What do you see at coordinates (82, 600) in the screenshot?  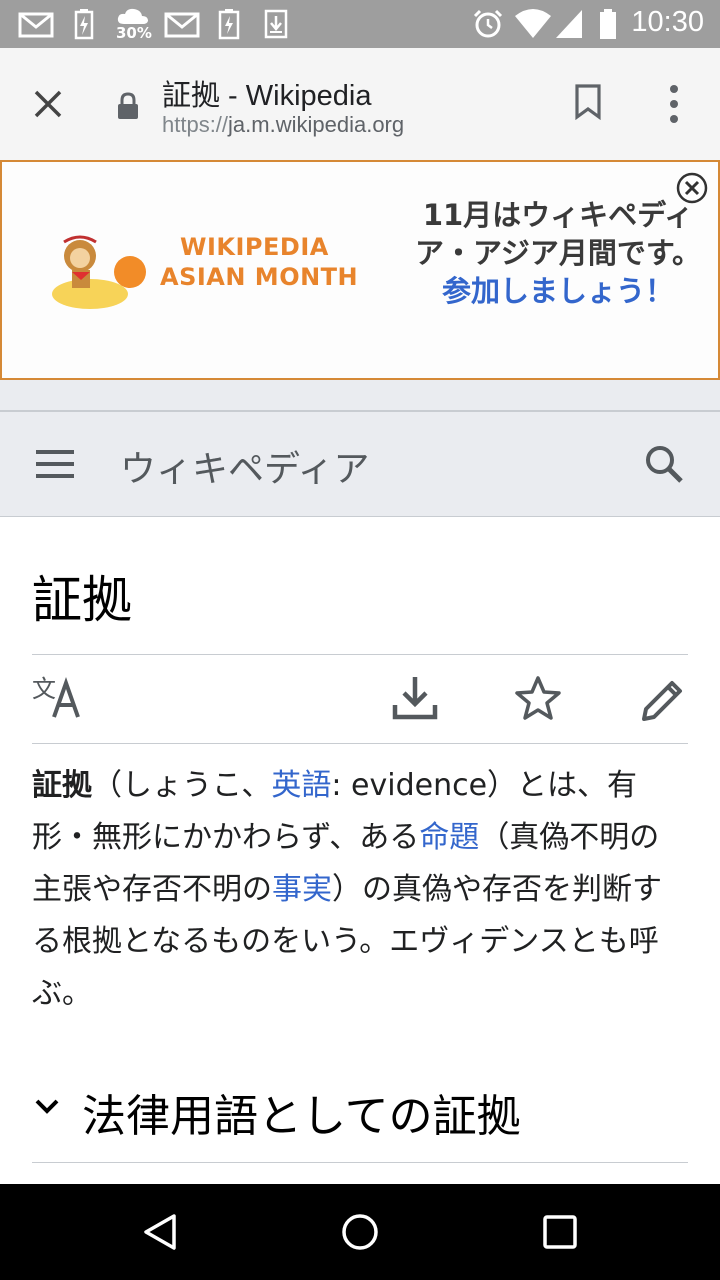 I see `article-title: 証拠` at bounding box center [82, 600].